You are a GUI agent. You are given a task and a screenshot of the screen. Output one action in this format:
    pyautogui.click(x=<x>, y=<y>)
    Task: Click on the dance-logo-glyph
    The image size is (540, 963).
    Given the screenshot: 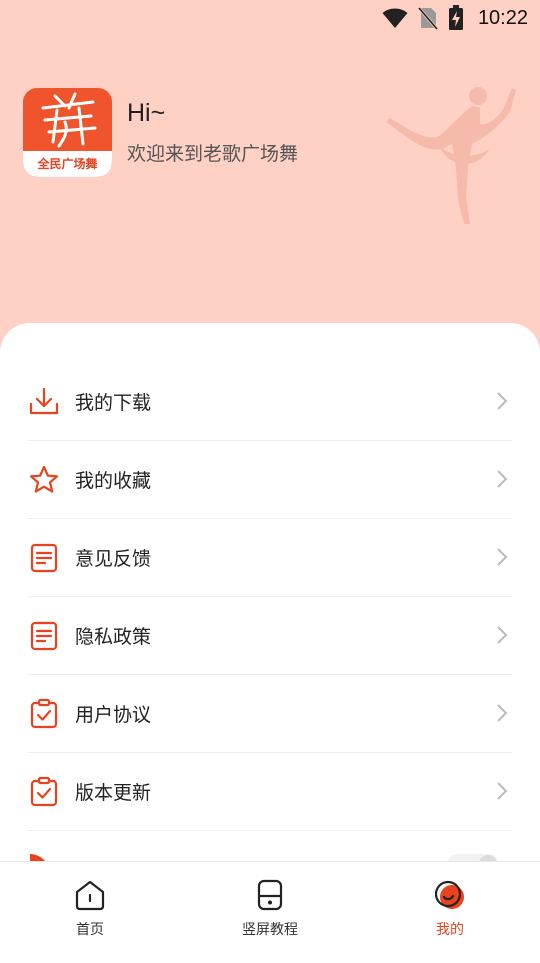 What is the action you would take?
    pyautogui.click(x=69, y=120)
    